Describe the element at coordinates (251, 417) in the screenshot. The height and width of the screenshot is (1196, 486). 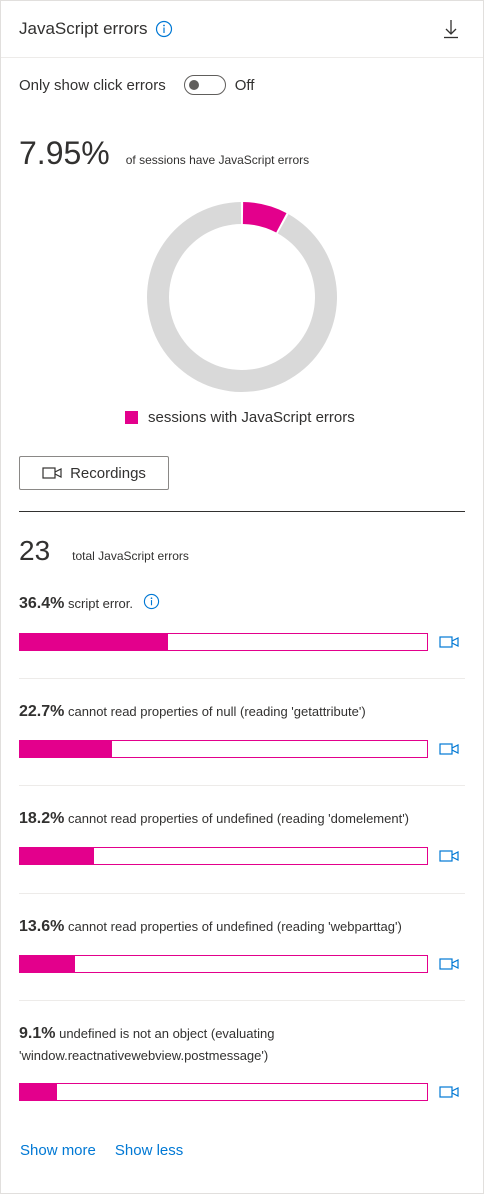
I see `legend-label: sessions with JavaScript errors` at that location.